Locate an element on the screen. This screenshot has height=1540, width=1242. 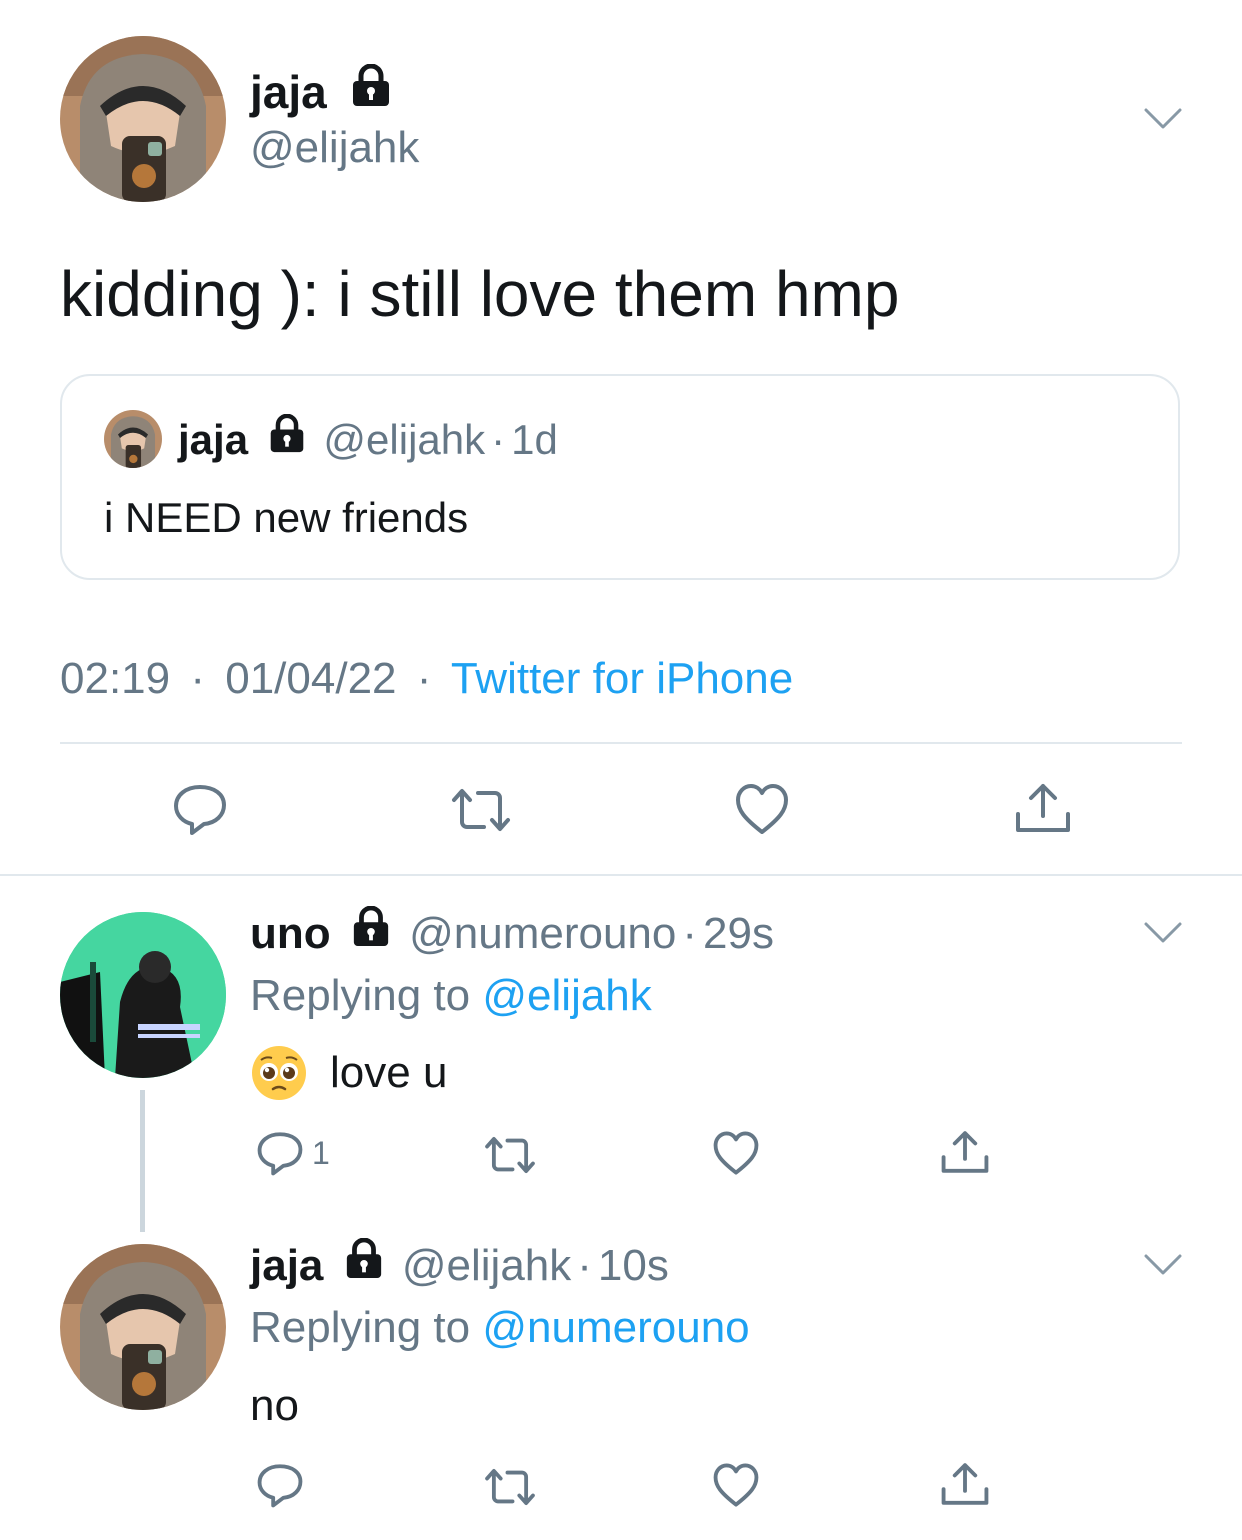
reply-time: 10s is located at coordinates (633, 1265).